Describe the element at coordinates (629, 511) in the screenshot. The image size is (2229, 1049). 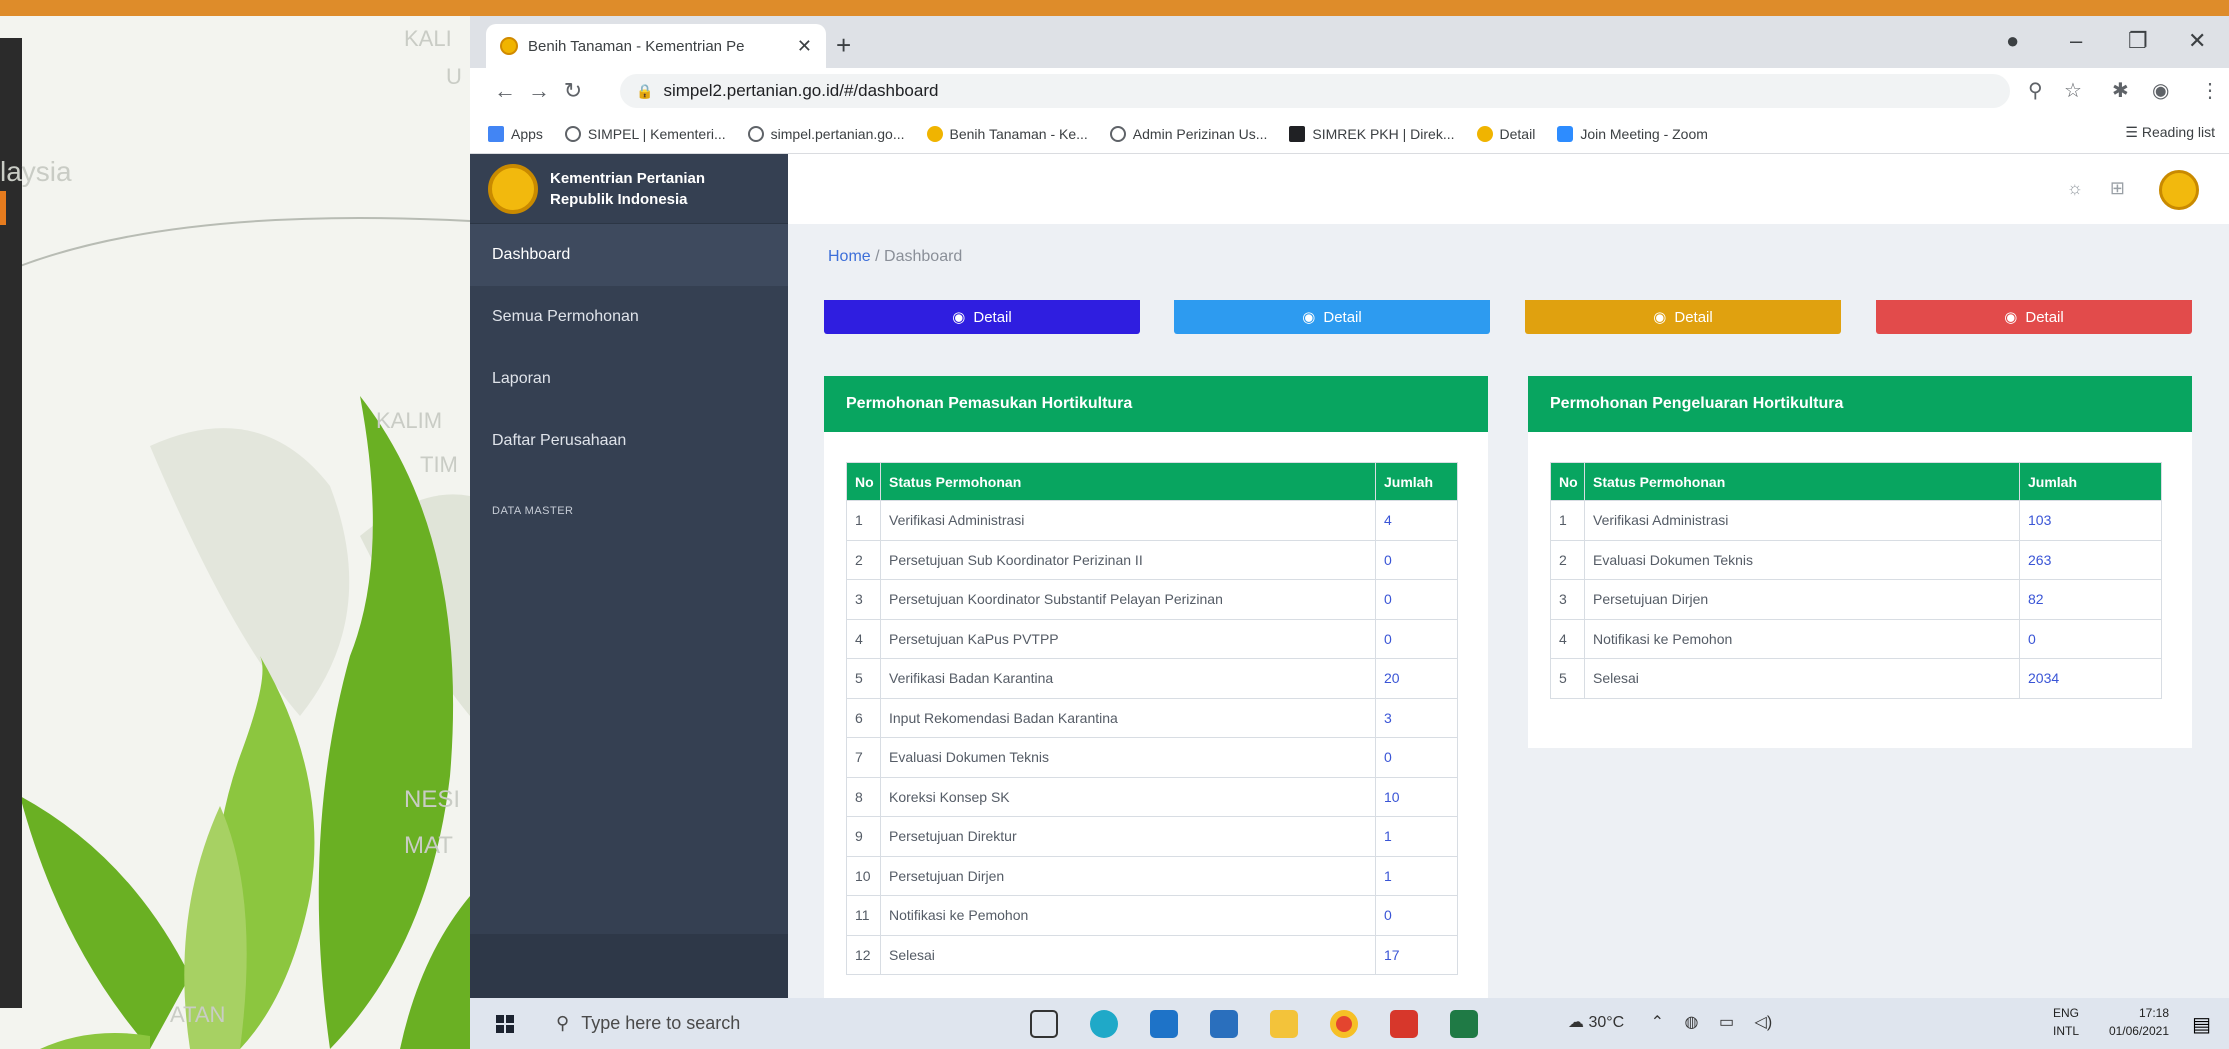
I see `sidebar-section-header: DATA MASTER` at that location.